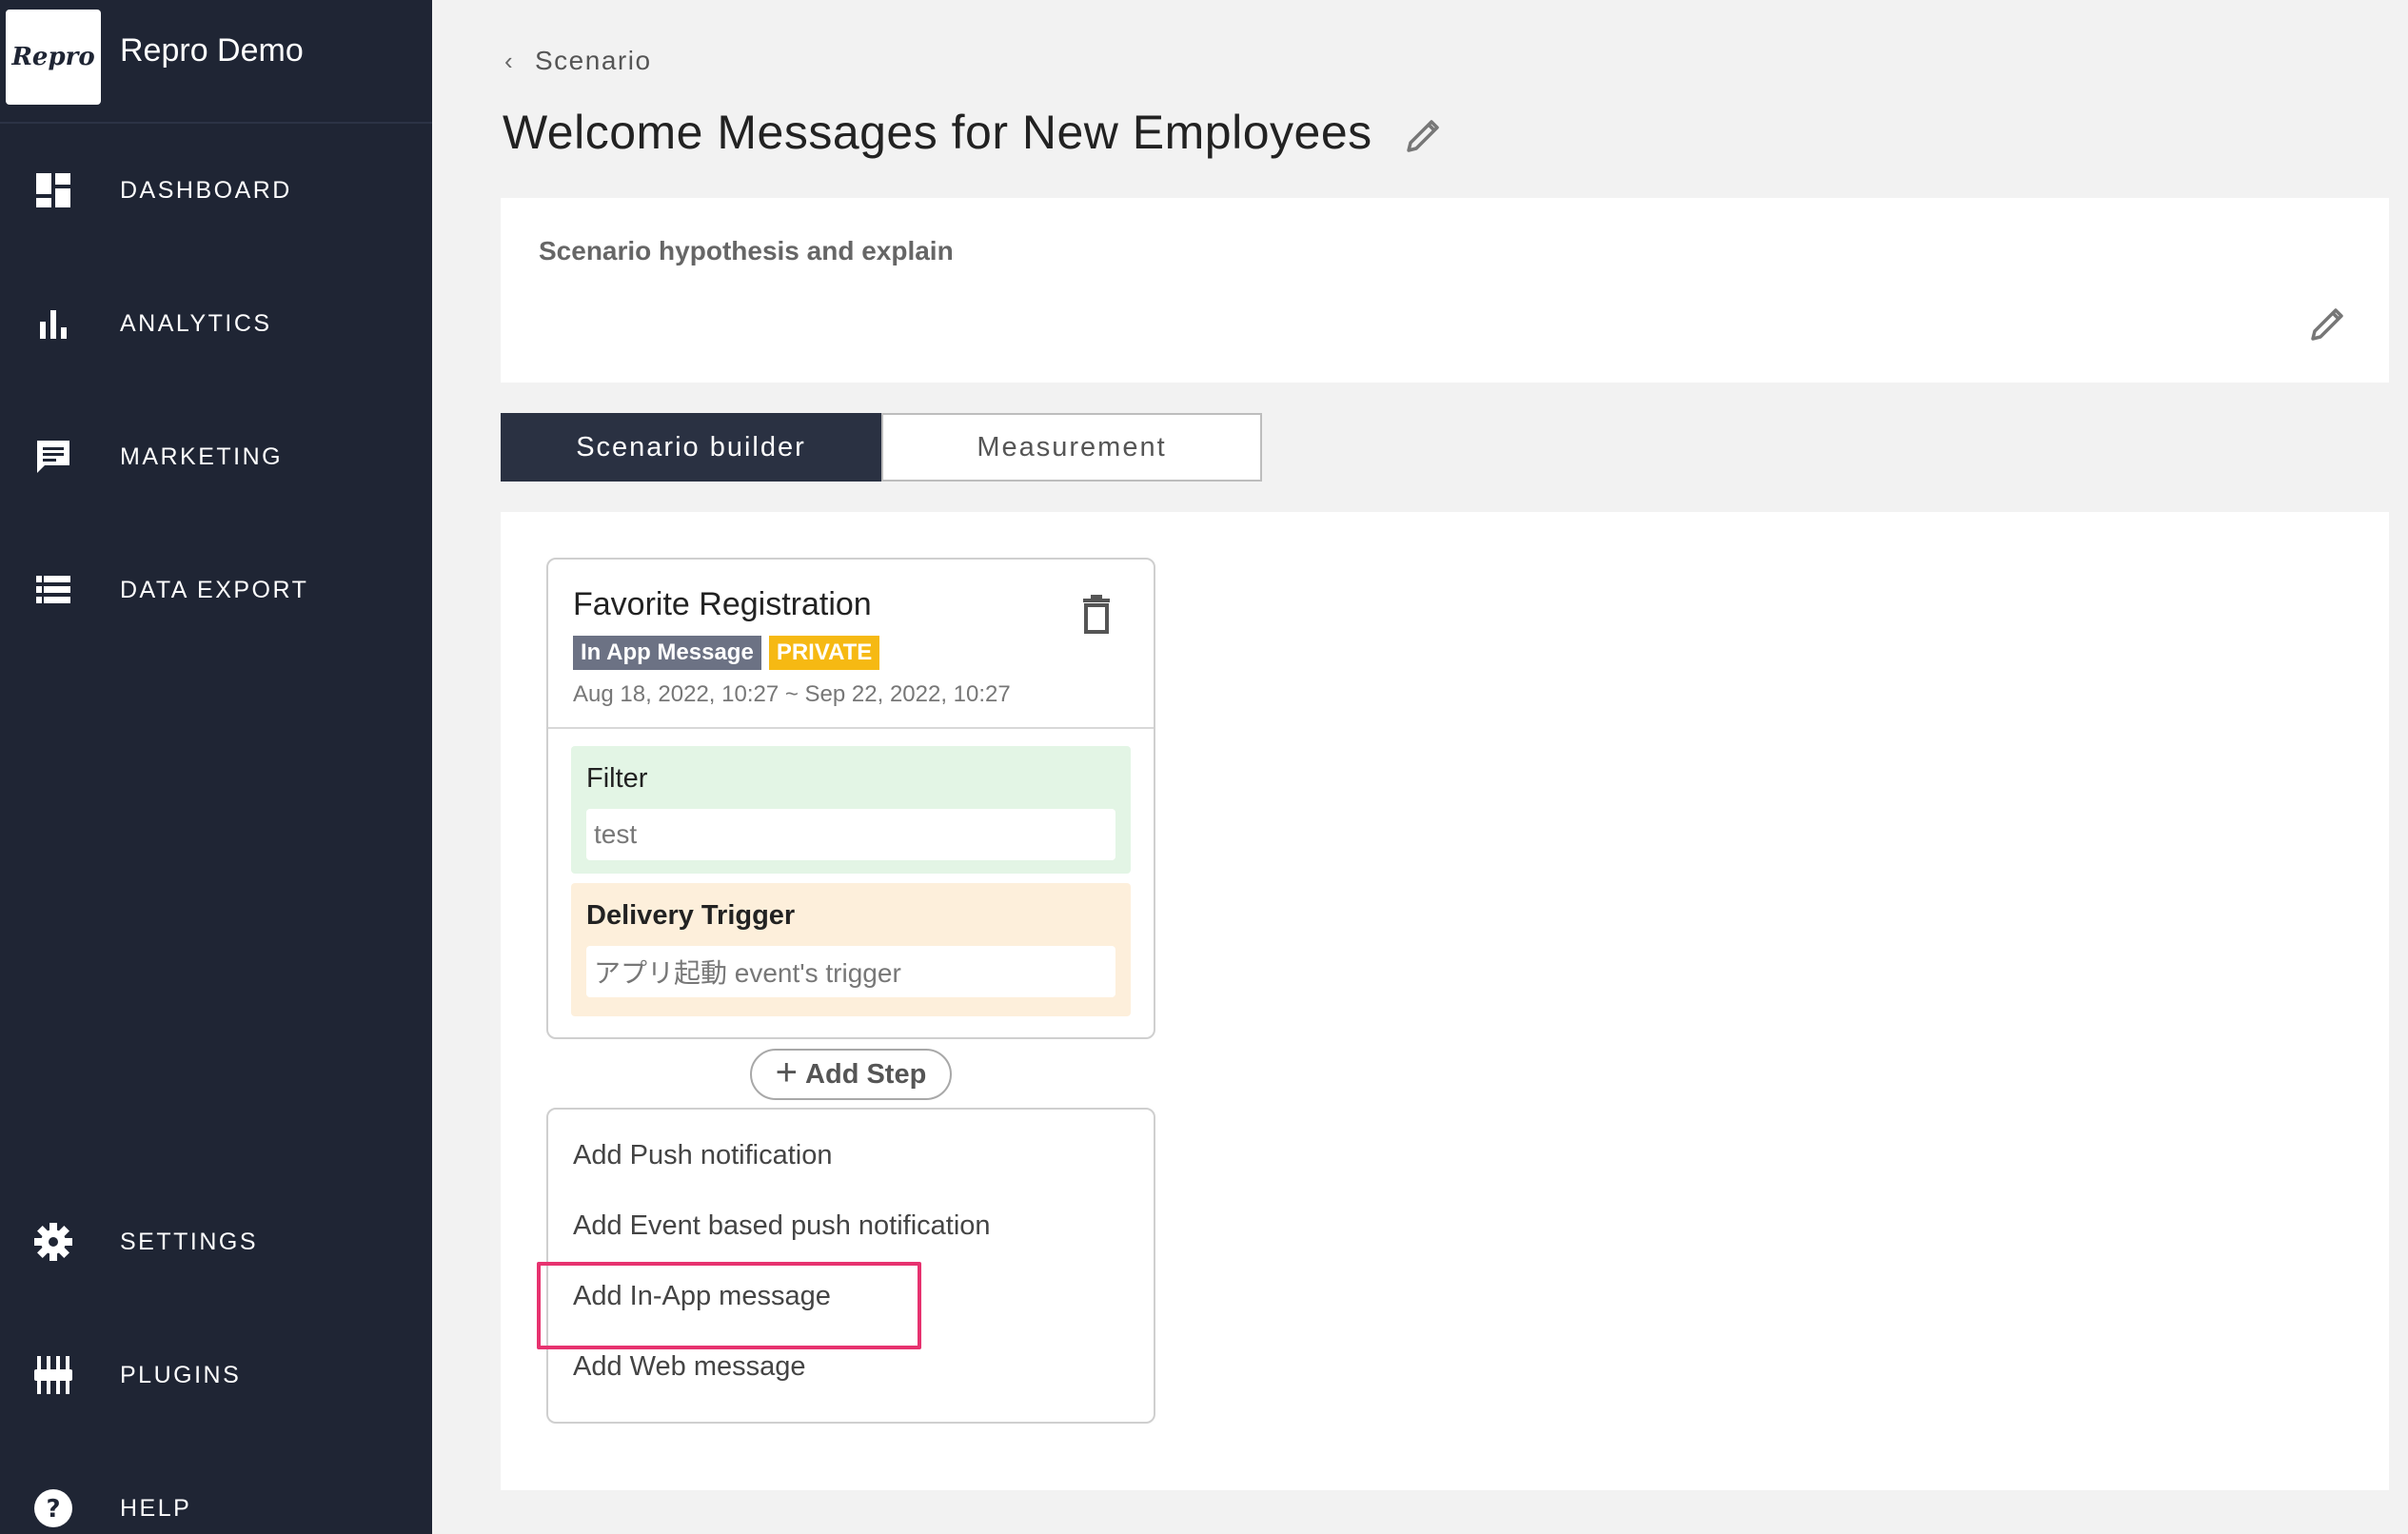 The width and height of the screenshot is (2408, 1534). Describe the element at coordinates (206, 190) in the screenshot. I see `sidebar-item-label: DASHBOARD` at that location.